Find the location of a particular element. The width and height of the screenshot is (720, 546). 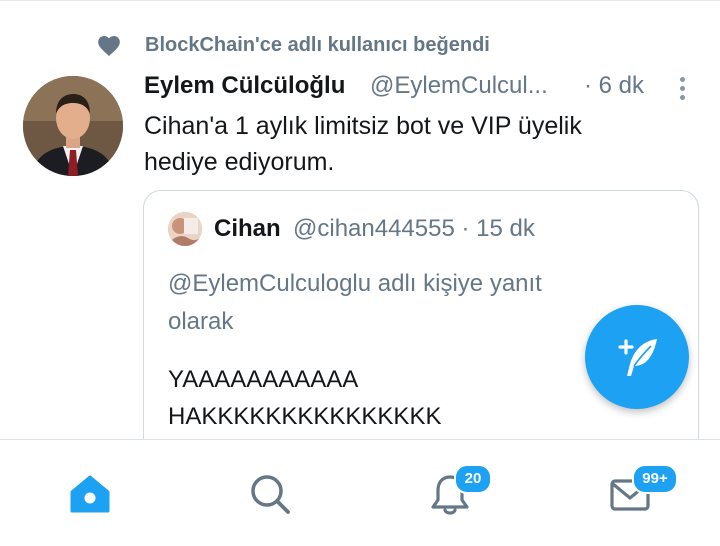

quoted-avatar-image is located at coordinates (185, 229).